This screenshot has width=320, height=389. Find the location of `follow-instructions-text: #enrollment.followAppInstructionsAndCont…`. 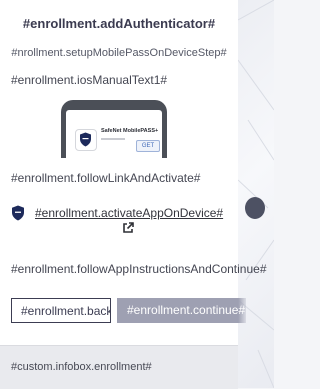

follow-instructions-text: #enrollment.followAppInstructionsAndCont… is located at coordinates (139, 269).